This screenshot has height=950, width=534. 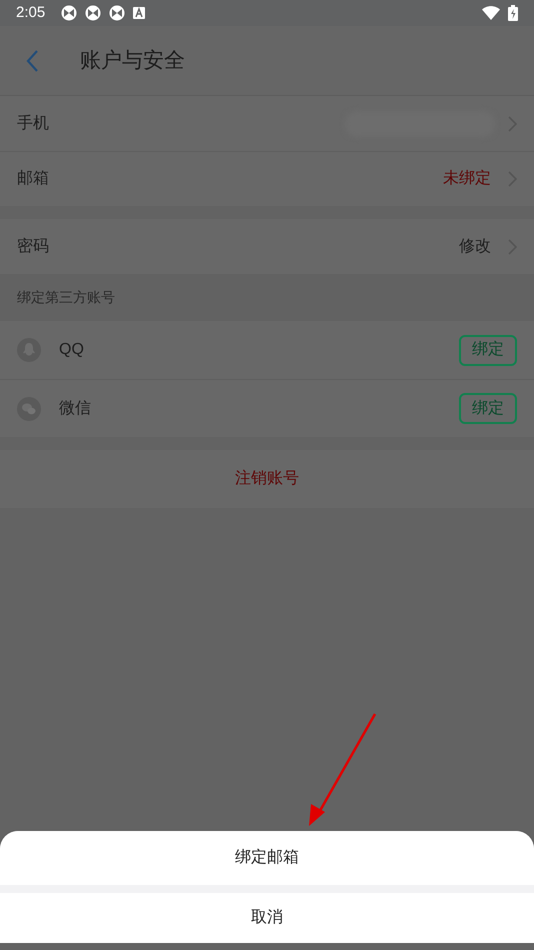 What do you see at coordinates (75, 408) in the screenshot?
I see `account-name: 微信` at bounding box center [75, 408].